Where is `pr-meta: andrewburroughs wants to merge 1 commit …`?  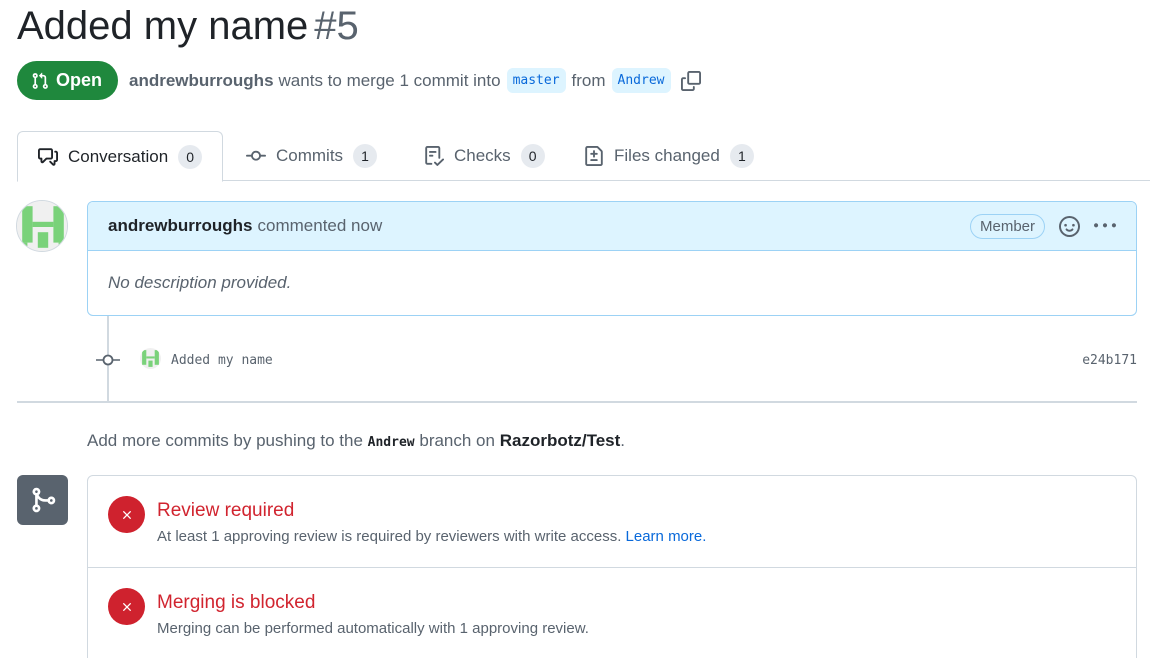 pr-meta: andrewburroughs wants to merge 1 commit … is located at coordinates (415, 80).